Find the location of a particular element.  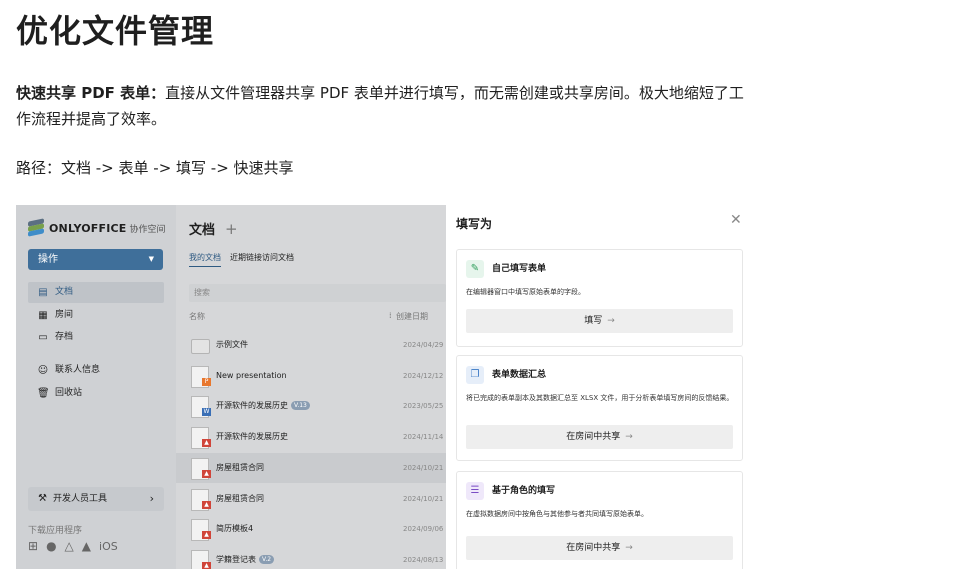

docx-file-icon: W is located at coordinates (201, 407).